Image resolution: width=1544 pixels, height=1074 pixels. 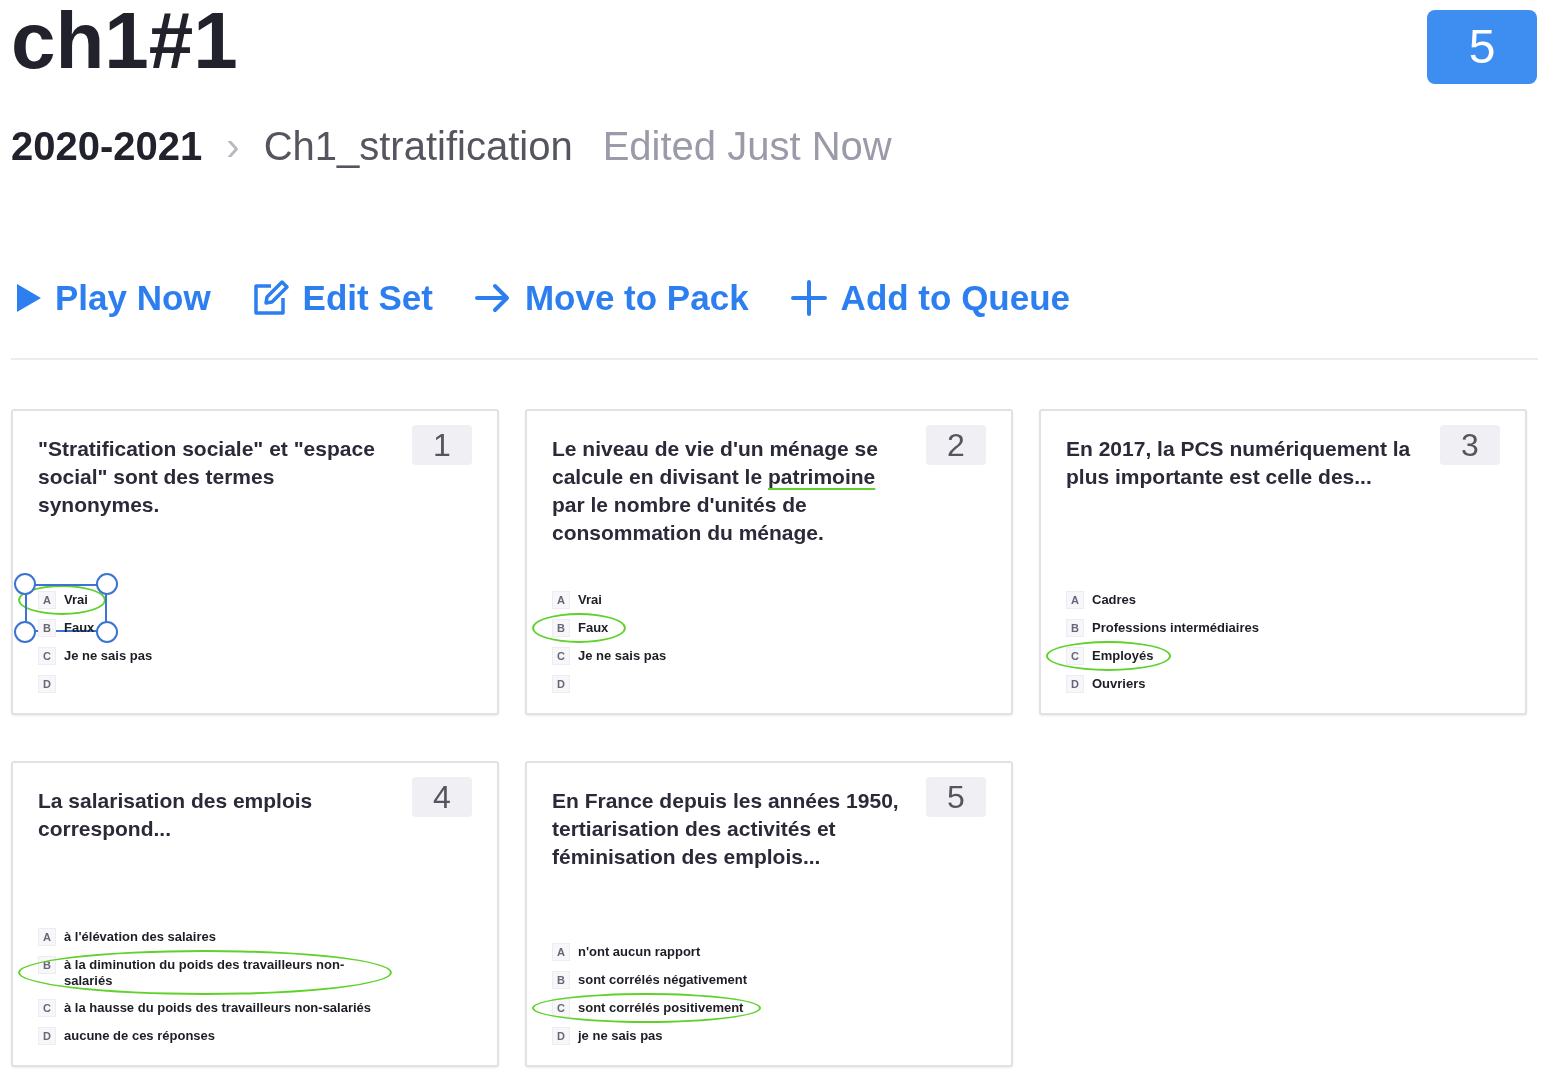 What do you see at coordinates (747, 146) in the screenshot?
I see `edit-status: Edited Just Now` at bounding box center [747, 146].